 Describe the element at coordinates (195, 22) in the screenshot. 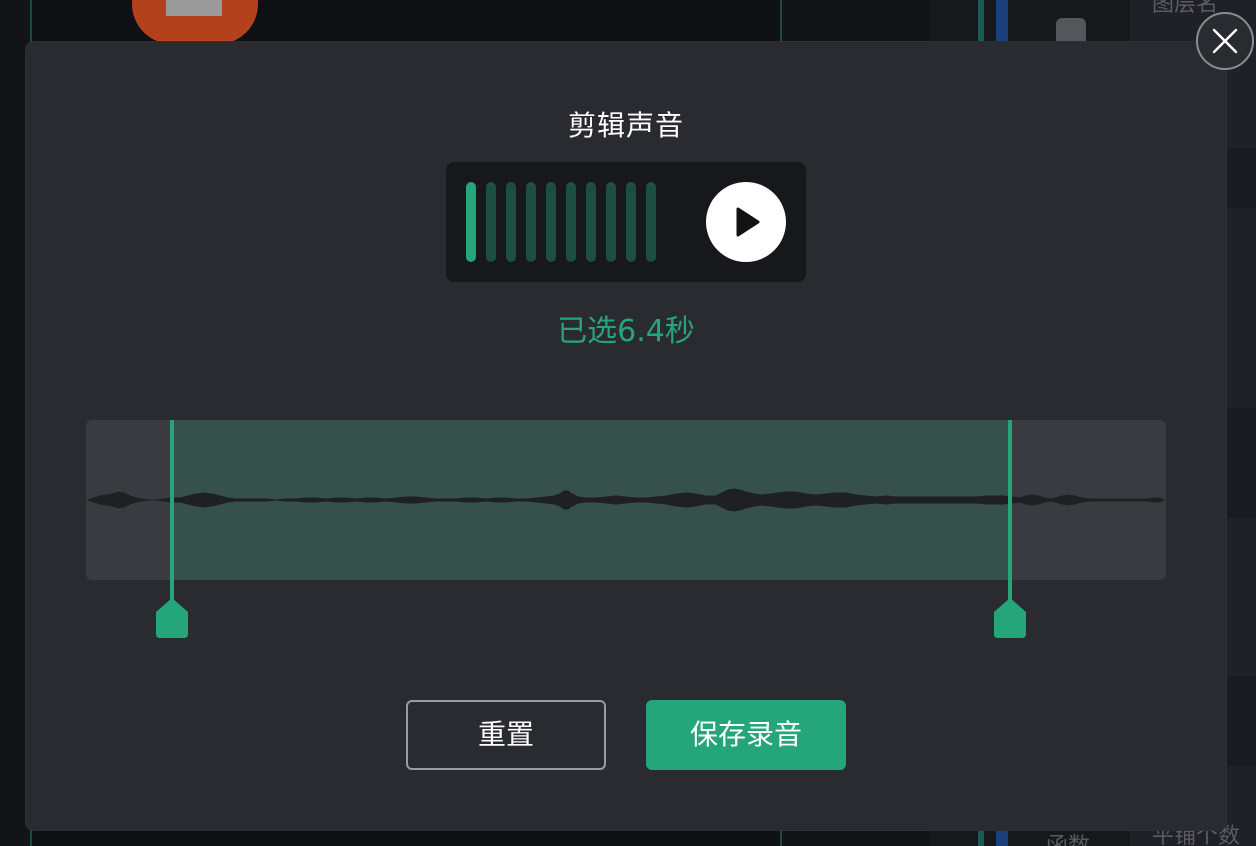

I see `sprite-thumbnail` at that location.